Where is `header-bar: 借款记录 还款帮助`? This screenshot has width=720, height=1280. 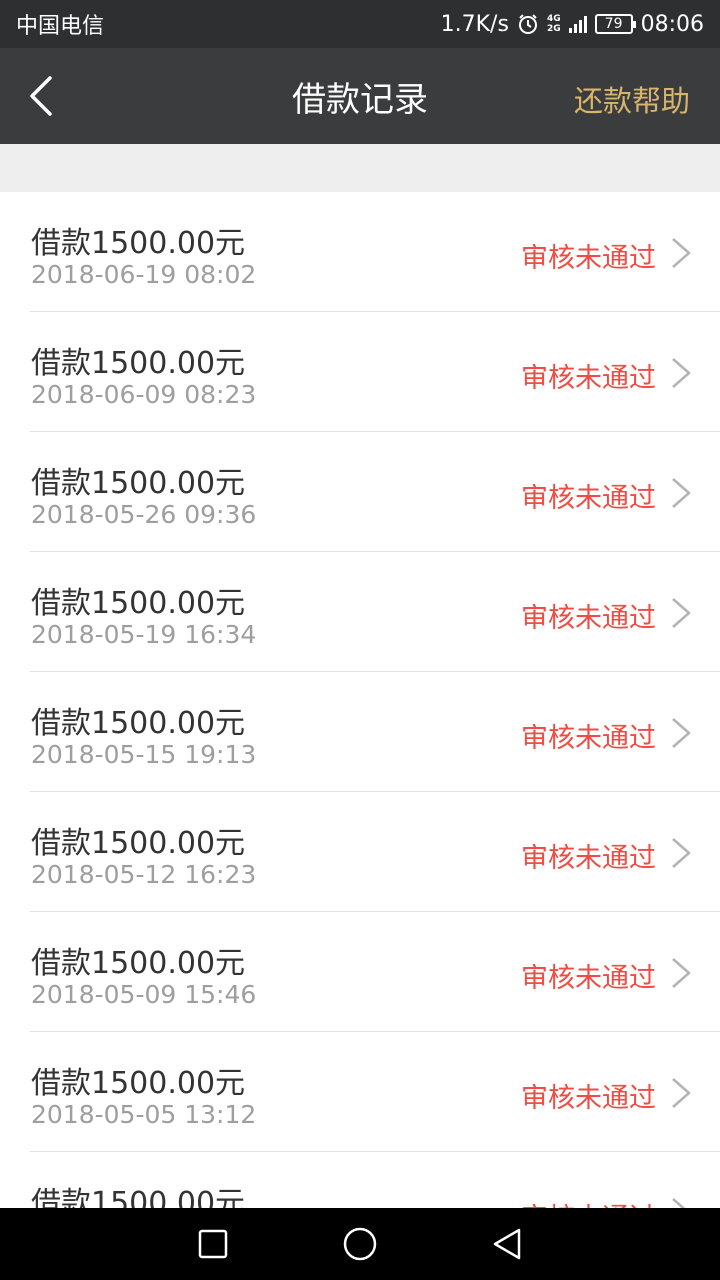
header-bar: 借款记录 还款帮助 is located at coordinates (360, 96).